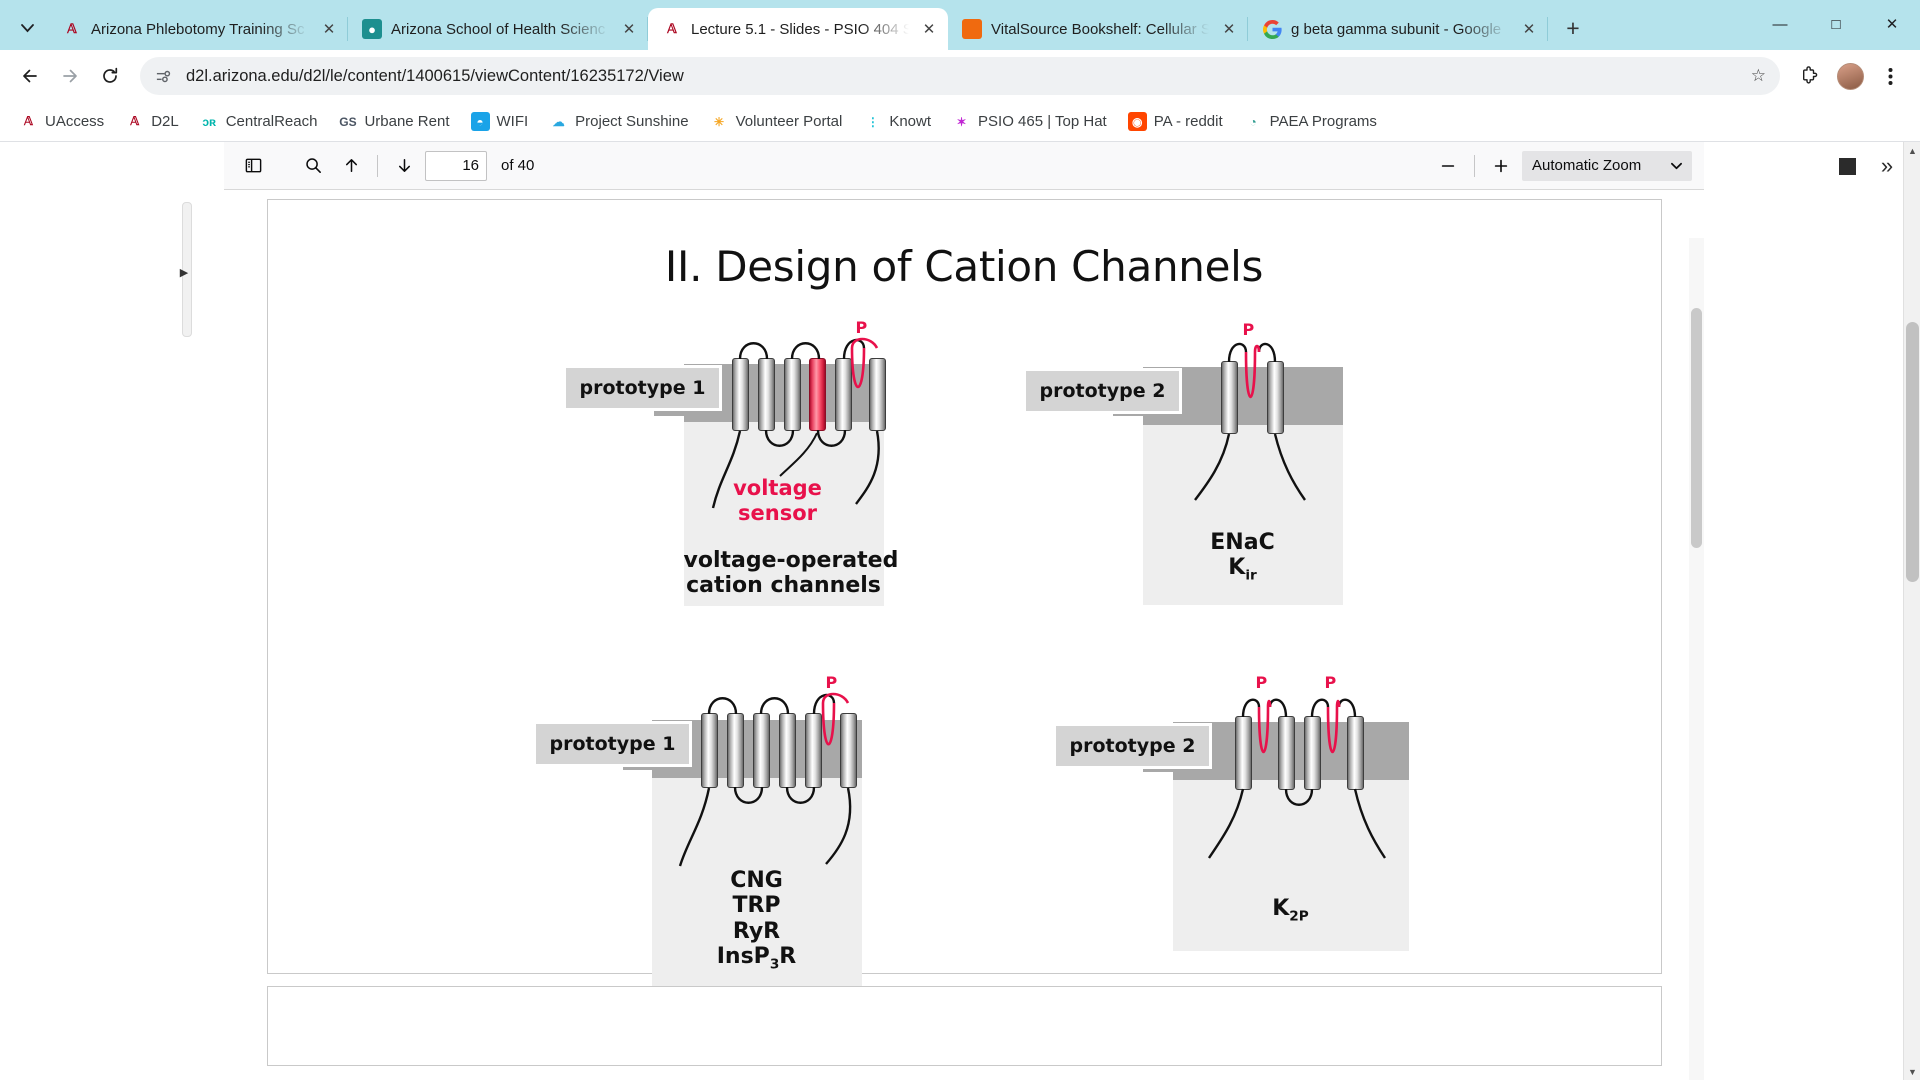  Describe the element at coordinates (110, 76) in the screenshot. I see `reload-icon` at that location.